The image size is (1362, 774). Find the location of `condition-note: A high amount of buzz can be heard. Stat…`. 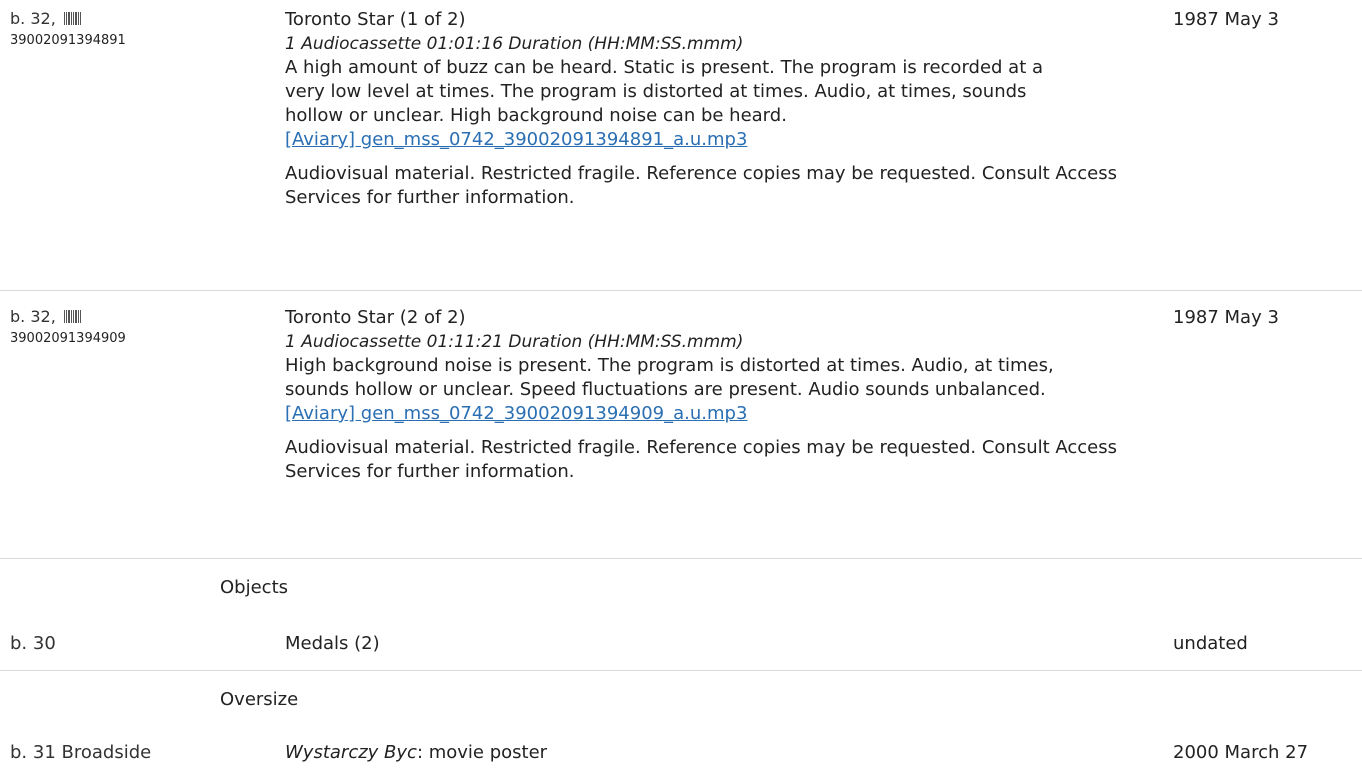

condition-note: A high amount of buzz can be heard. Stat… is located at coordinates (664, 91).